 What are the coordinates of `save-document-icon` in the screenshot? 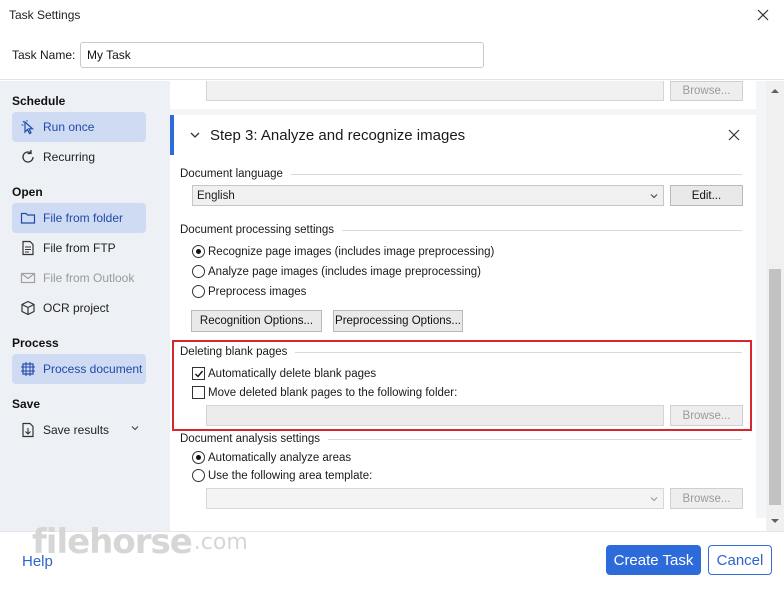 It's located at (28, 430).